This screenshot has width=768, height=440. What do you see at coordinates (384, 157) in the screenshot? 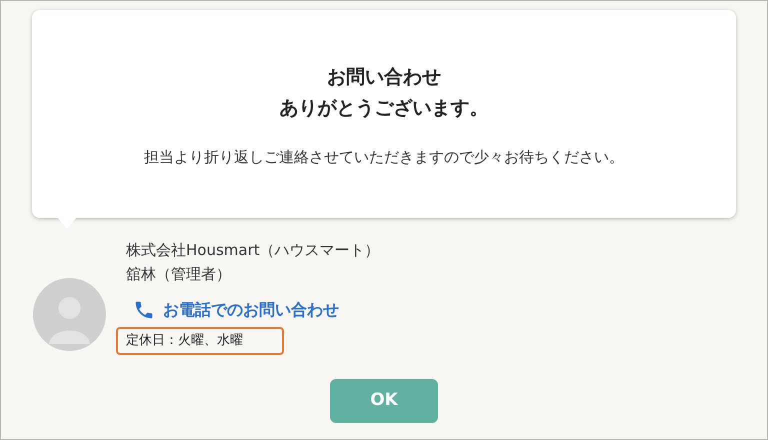
I see `message-body: 担当より折り返しご連絡させていただきますので少々お待ちください。` at bounding box center [384, 157].